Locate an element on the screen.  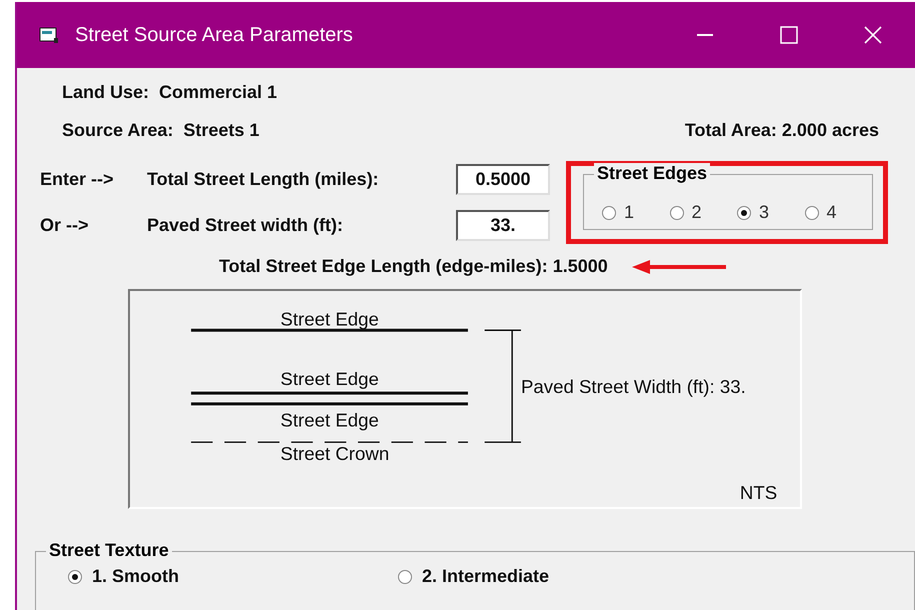
radio-option: 2. Intermediate is located at coordinates (563, 576).